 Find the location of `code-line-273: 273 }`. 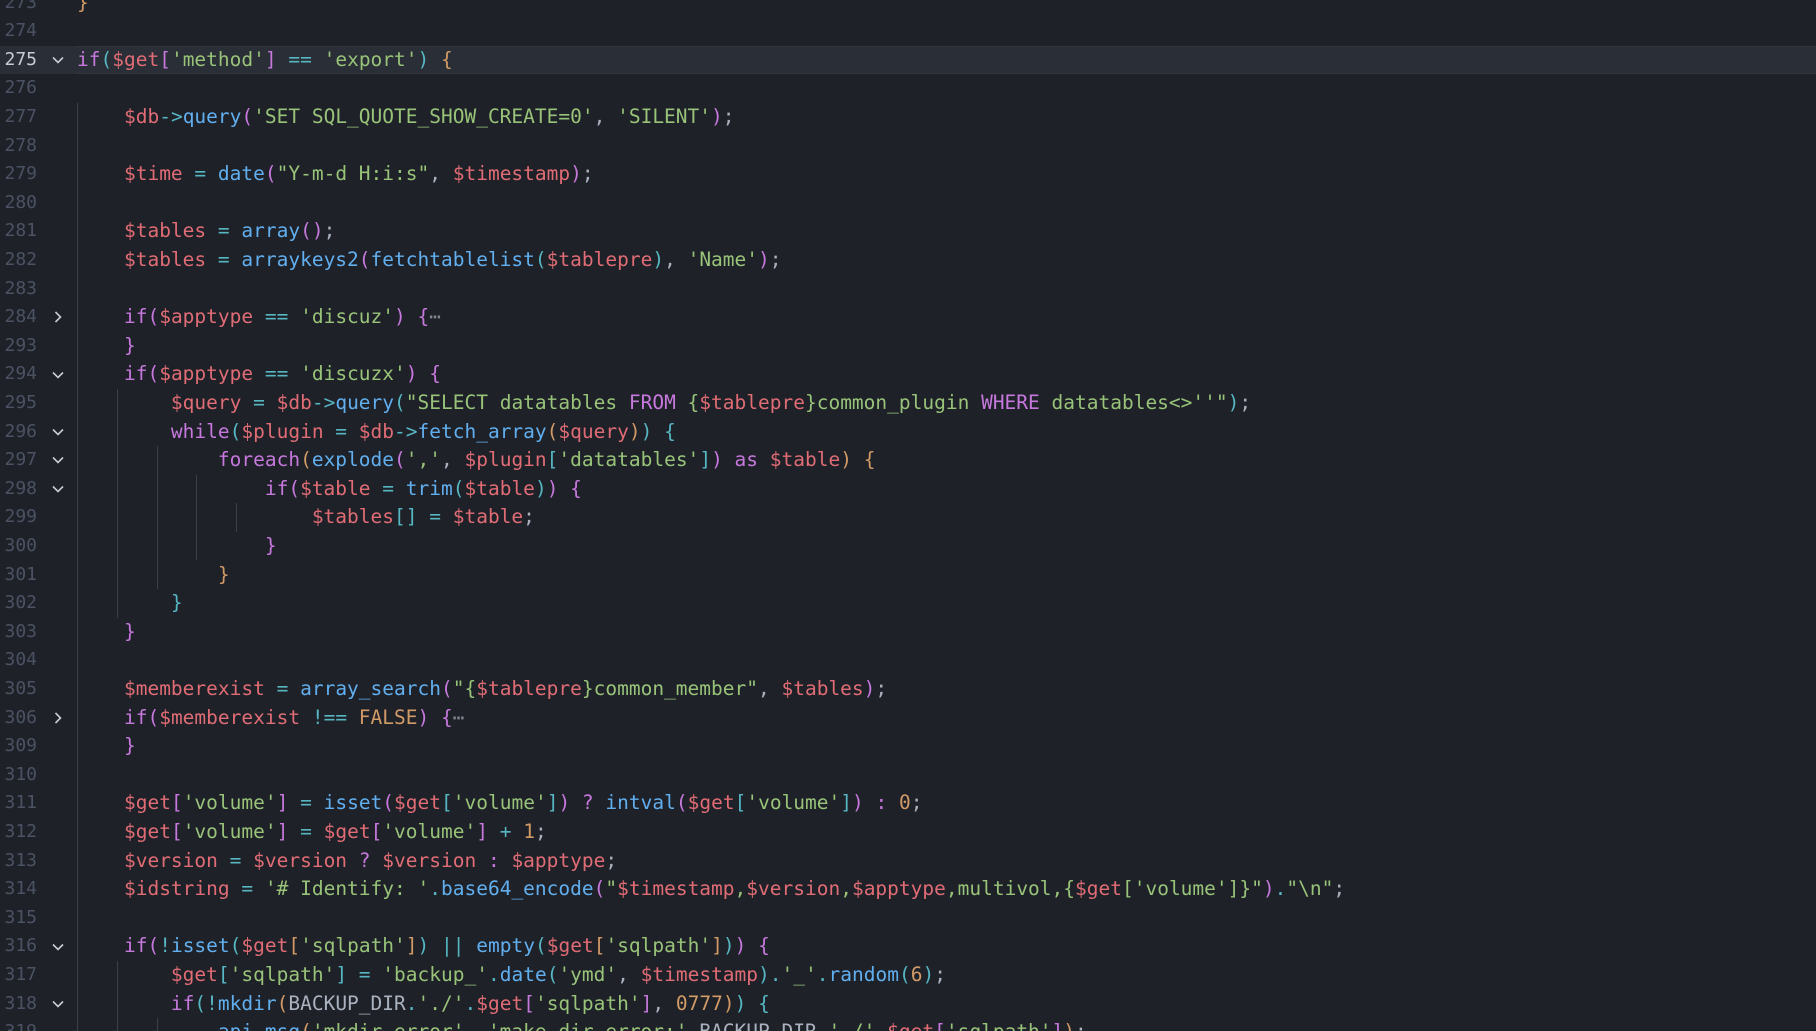

code-line-273: 273 } is located at coordinates (908, 8).